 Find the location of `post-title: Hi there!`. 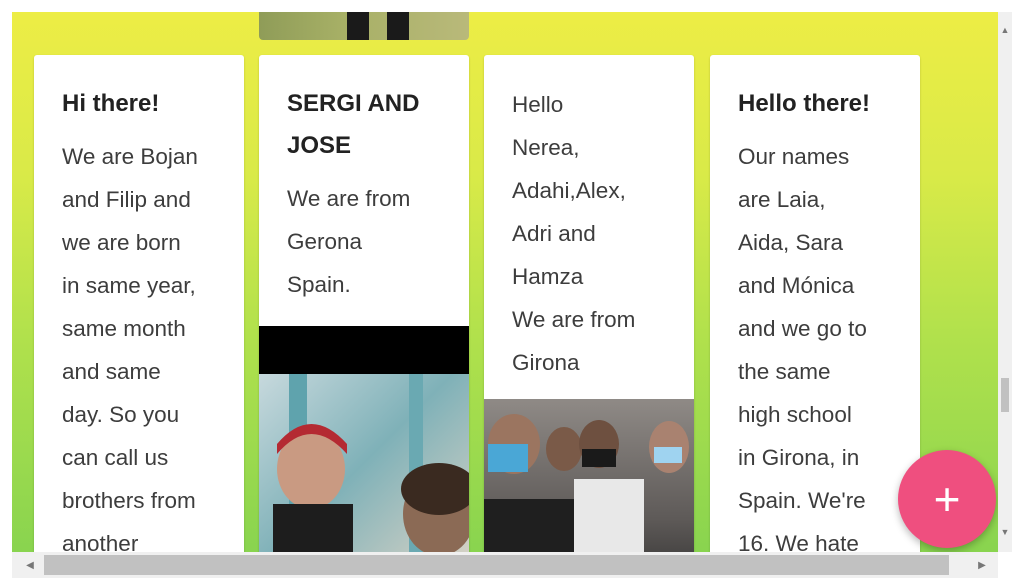

post-title: Hi there! is located at coordinates (111, 103).